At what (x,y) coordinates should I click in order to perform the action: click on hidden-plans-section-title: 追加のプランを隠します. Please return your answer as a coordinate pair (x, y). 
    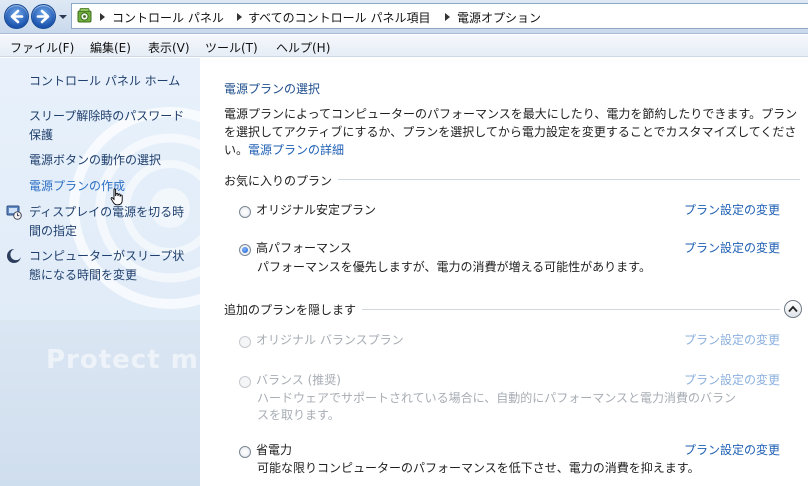
    Looking at the image, I should click on (293, 309).